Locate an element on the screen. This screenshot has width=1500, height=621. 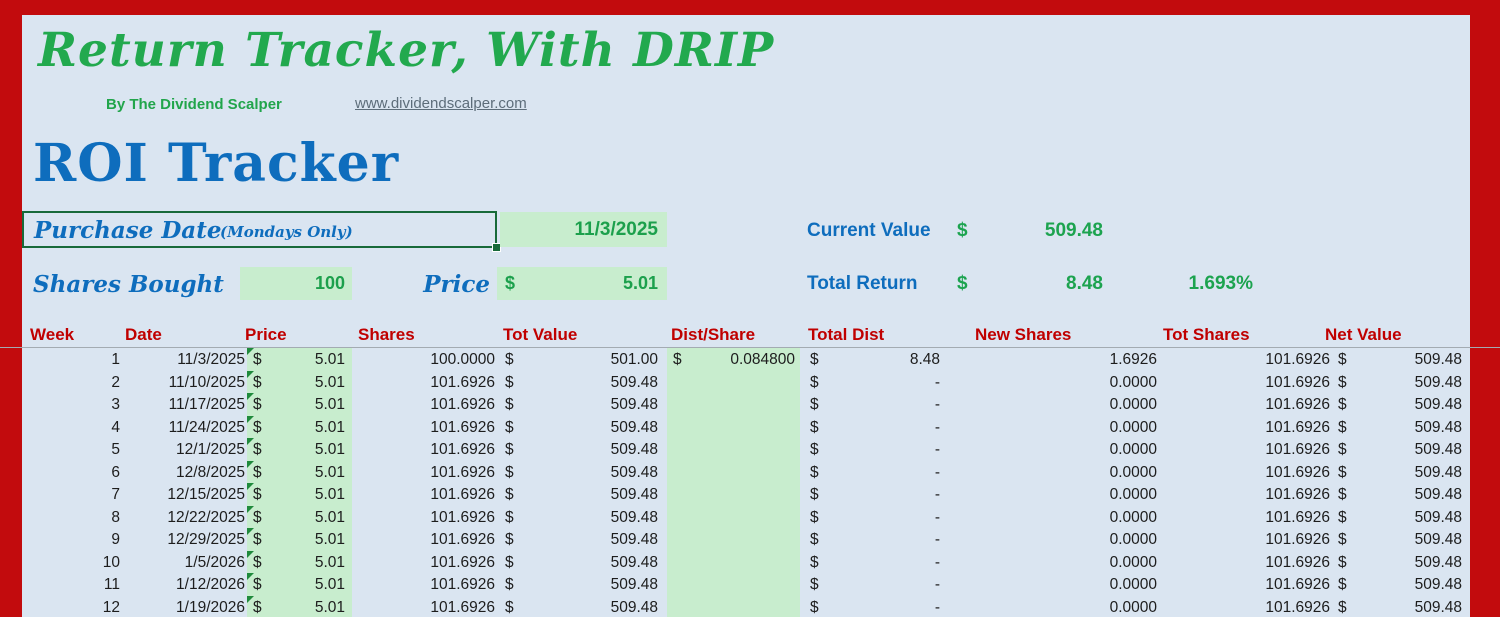
cell-total-dist: $ 8.48 is located at coordinates (872, 359).